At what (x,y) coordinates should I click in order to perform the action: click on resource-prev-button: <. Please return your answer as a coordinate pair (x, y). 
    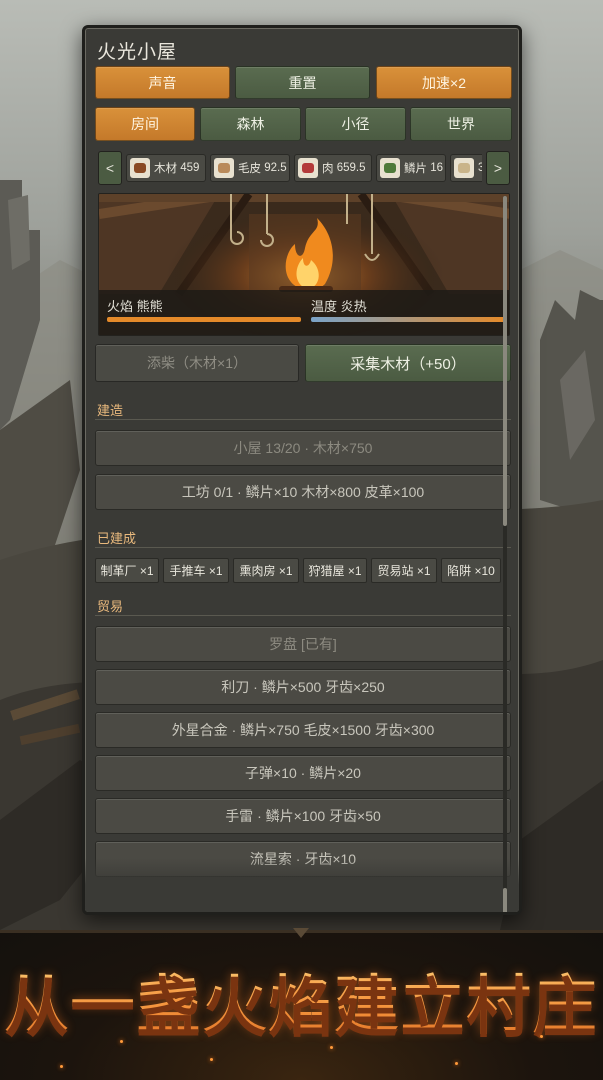
    Looking at the image, I should click on (110, 168).